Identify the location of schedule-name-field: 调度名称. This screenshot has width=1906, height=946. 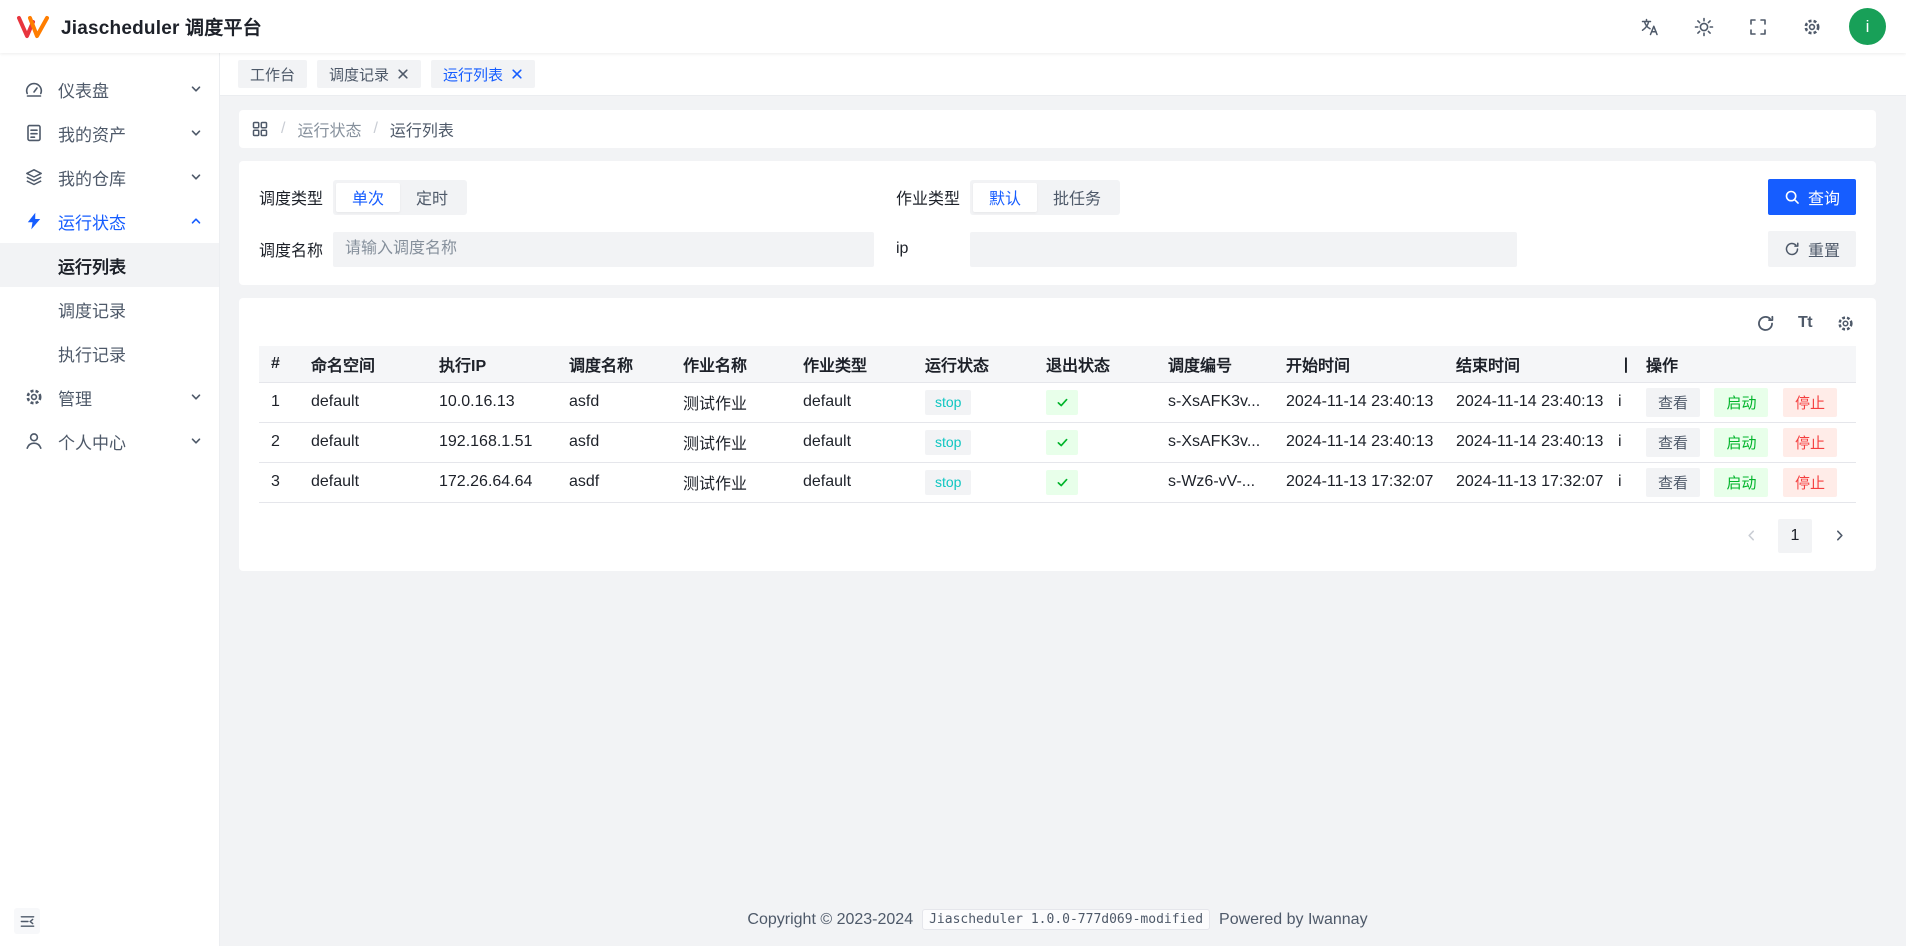
(577, 249).